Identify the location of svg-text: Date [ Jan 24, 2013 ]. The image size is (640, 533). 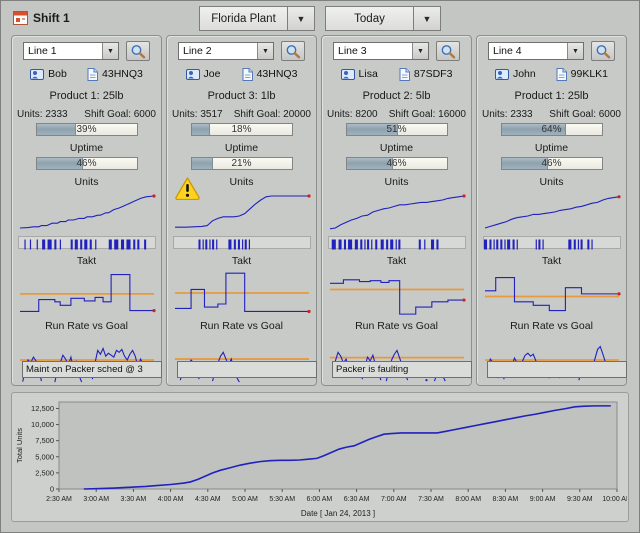
(338, 513).